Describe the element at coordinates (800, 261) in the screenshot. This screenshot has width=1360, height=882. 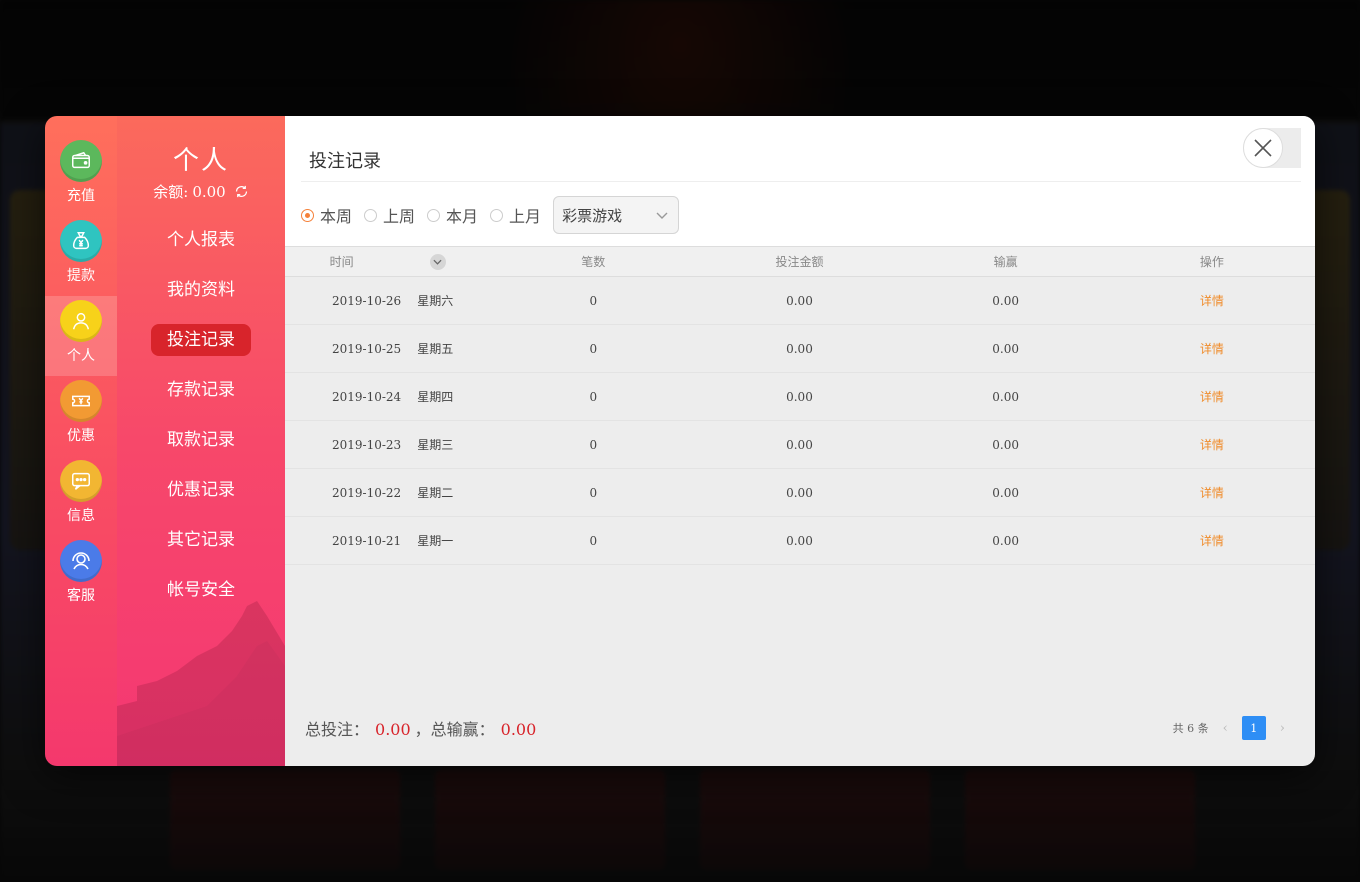
I see `table-header-row: 时间 笔数 投注金额 输赢 操作` at that location.